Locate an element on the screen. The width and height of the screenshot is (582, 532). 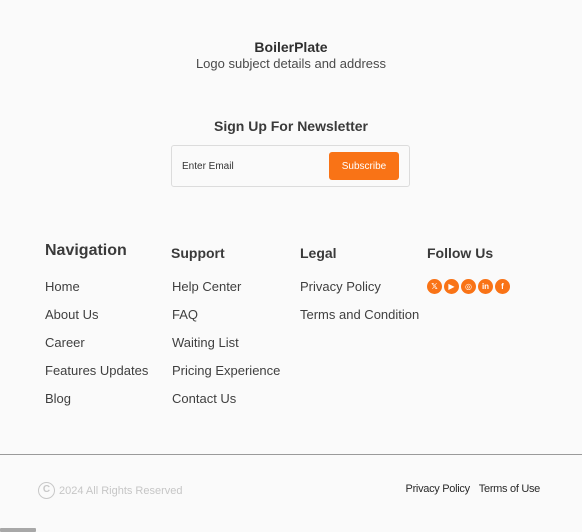
horizontal-scrollbar is located at coordinates (18, 530).